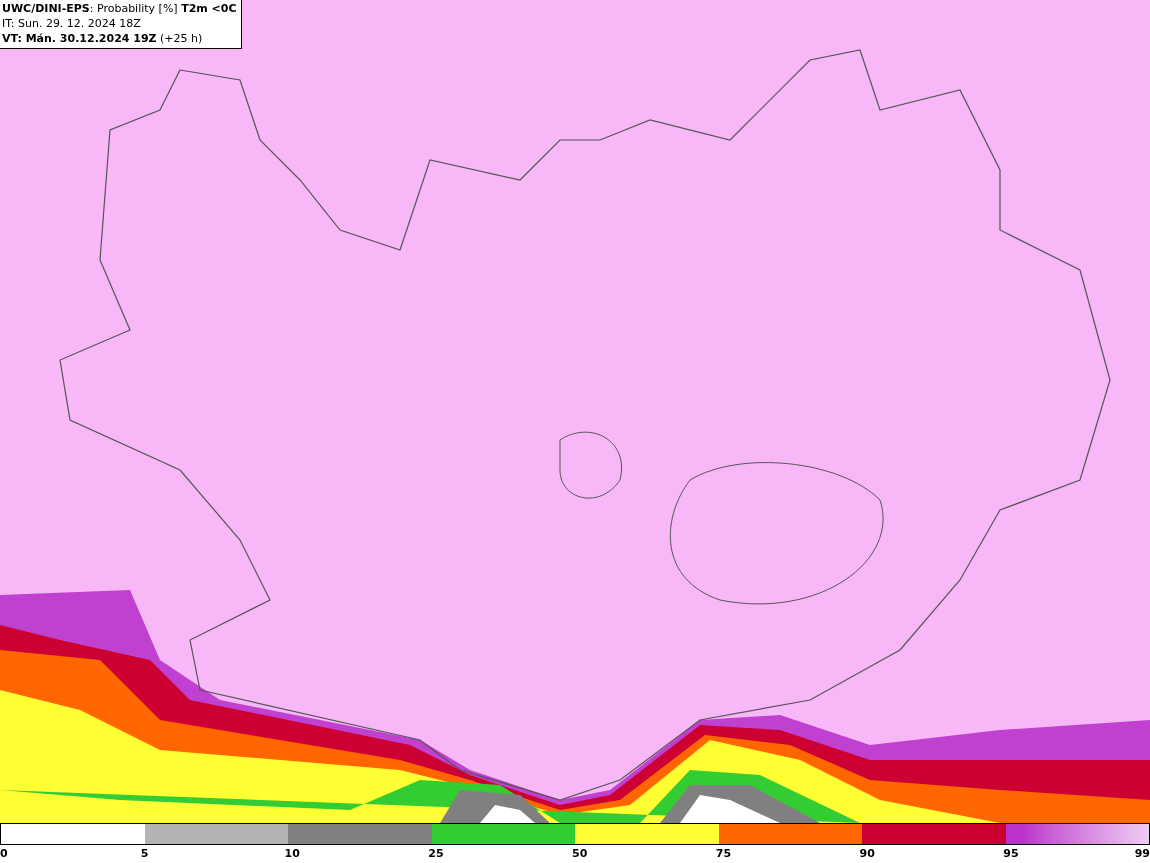 The image size is (1150, 863). What do you see at coordinates (4, 854) in the screenshot?
I see `scale-label: 0` at bounding box center [4, 854].